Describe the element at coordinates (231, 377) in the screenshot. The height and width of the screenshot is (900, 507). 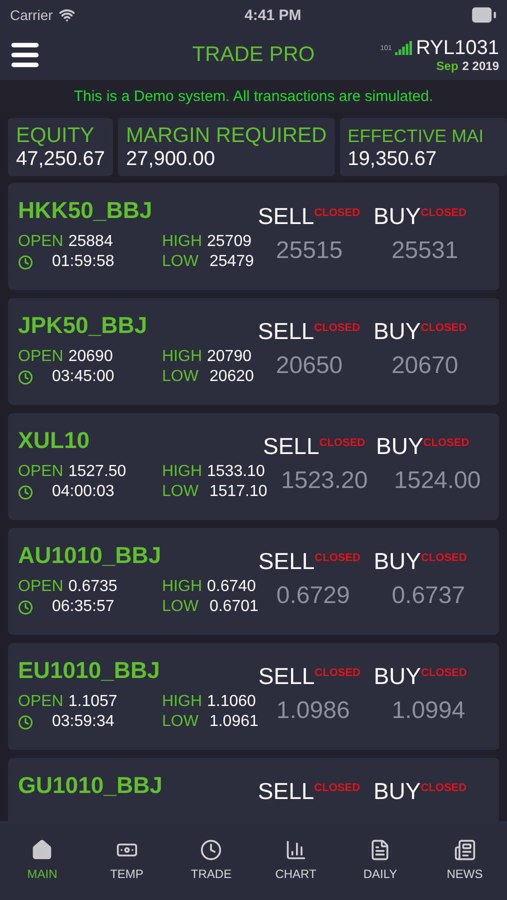
I see `low-value: 20620` at that location.